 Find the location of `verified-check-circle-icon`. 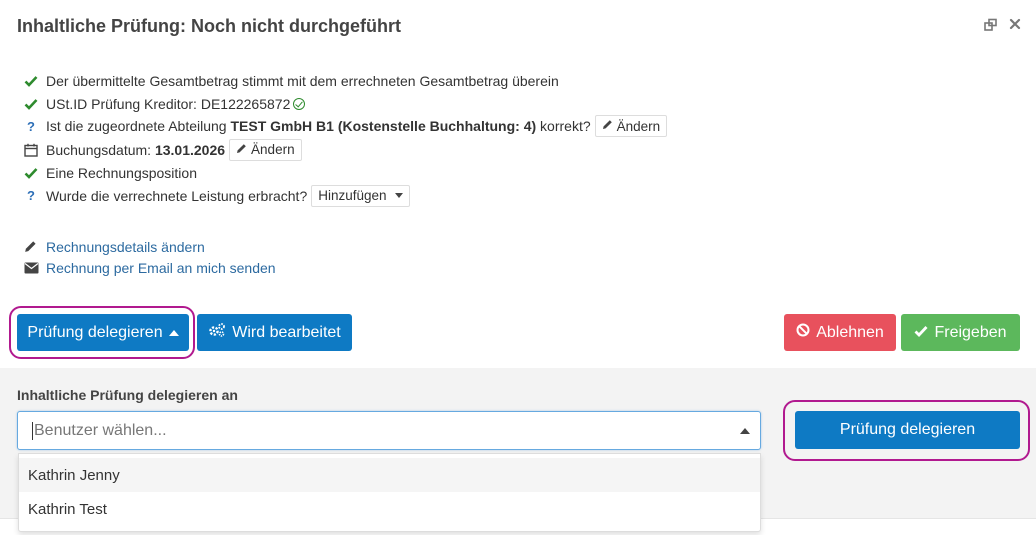

verified-check-circle-icon is located at coordinates (299, 103).